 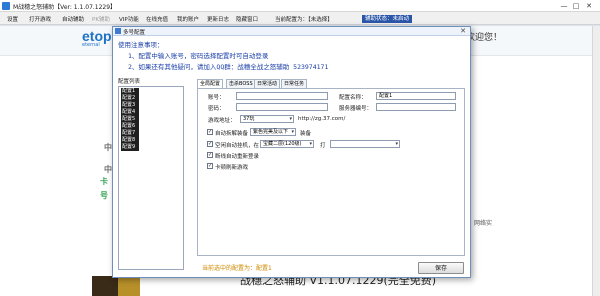 I want to click on menu-vip: VIP功能, so click(x=129, y=19).